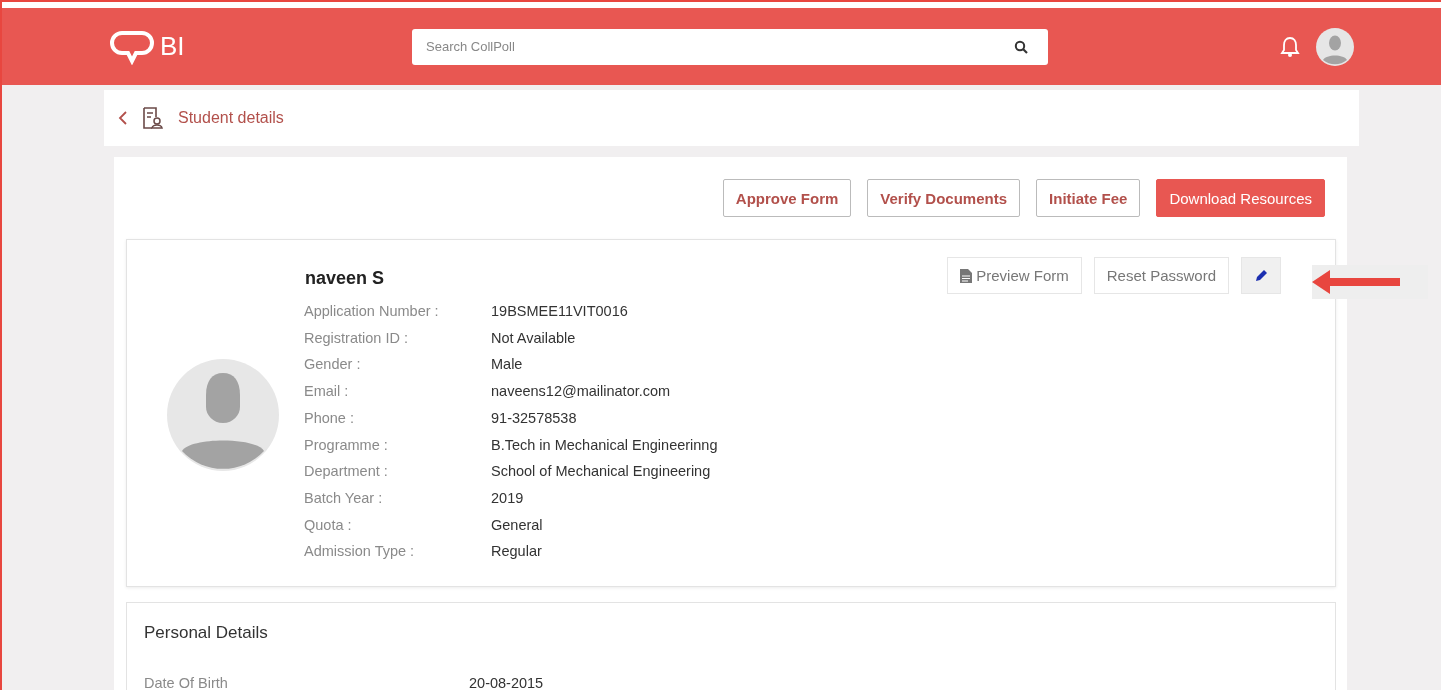  Describe the element at coordinates (534, 338) in the screenshot. I see `field-value: Not Available` at that location.